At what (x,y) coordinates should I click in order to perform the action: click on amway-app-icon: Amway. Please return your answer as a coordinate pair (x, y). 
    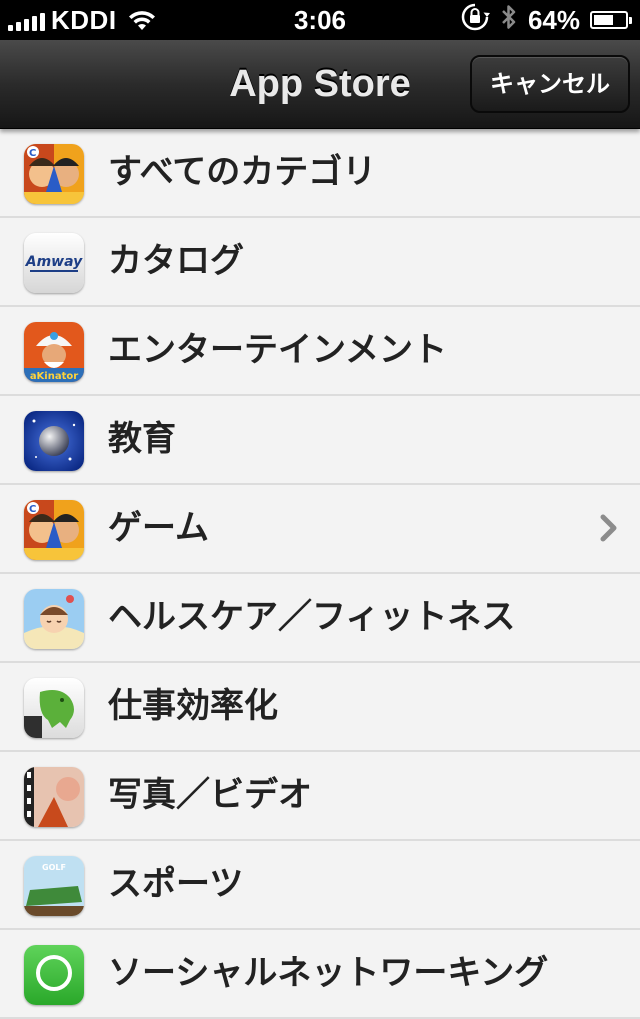
    Looking at the image, I should click on (54, 263).